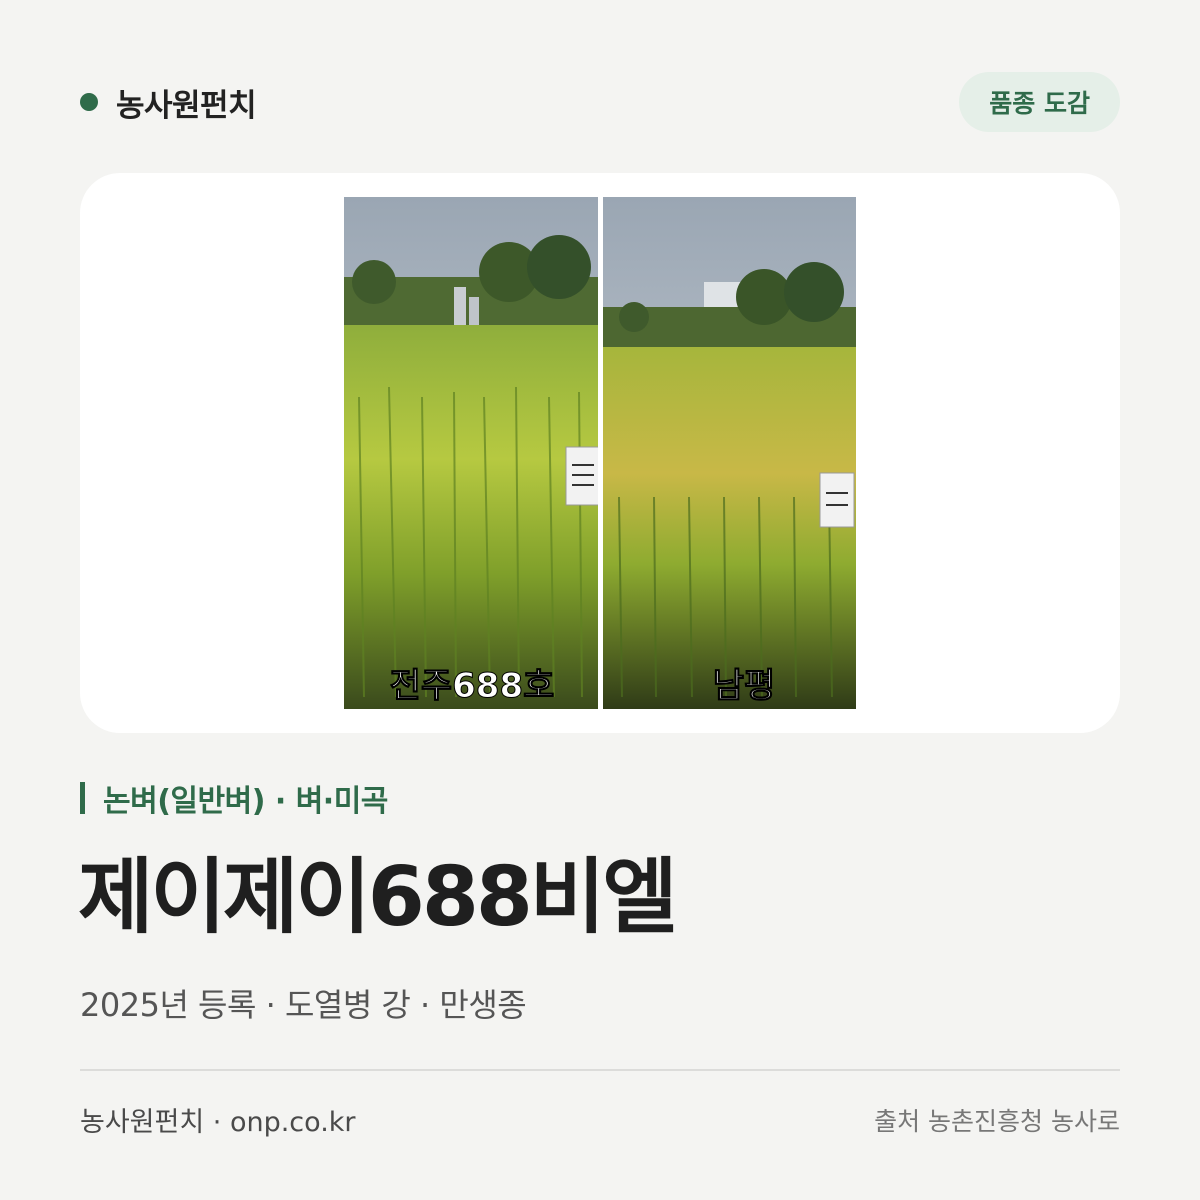 This screenshot has width=1200, height=1200. Describe the element at coordinates (729, 453) in the screenshot. I see `right-photo-panel: 남평` at that location.